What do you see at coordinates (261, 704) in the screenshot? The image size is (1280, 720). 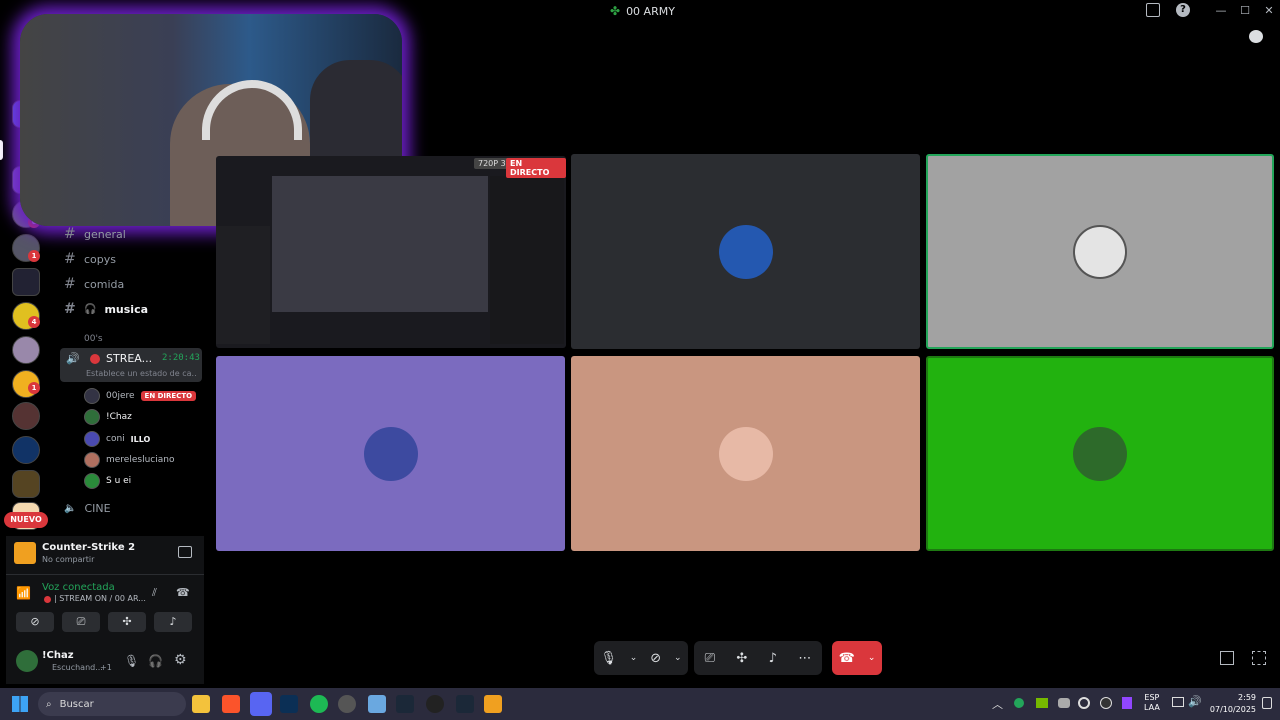 I see `discord-icon` at bounding box center [261, 704].